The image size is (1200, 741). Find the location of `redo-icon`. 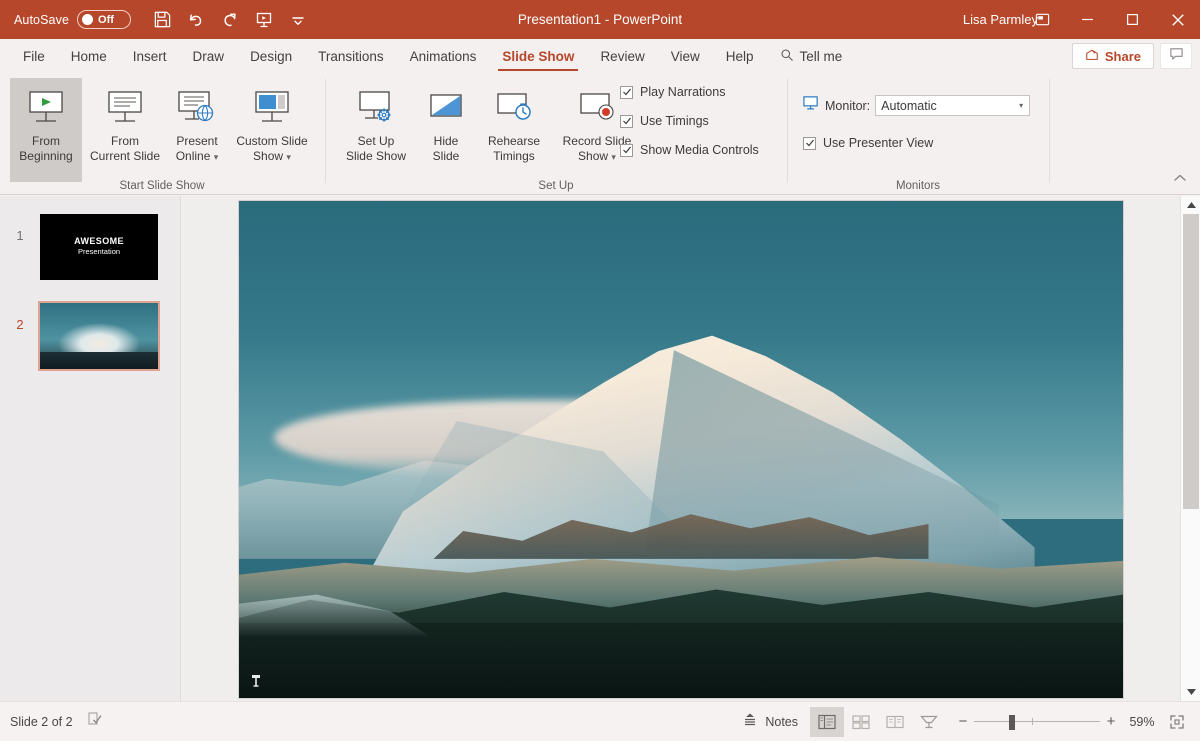

redo-icon is located at coordinates (230, 20).